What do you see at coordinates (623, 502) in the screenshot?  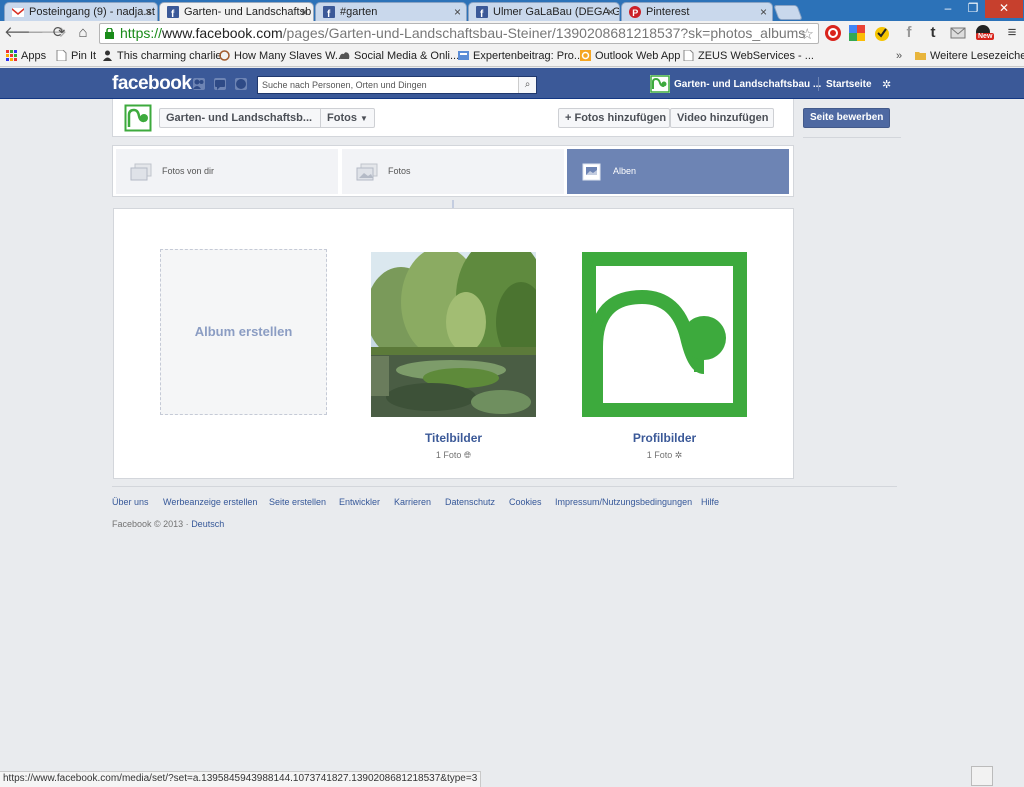 I see `footer-link-terms: Impressum/Nutzungsbedingungen` at bounding box center [623, 502].